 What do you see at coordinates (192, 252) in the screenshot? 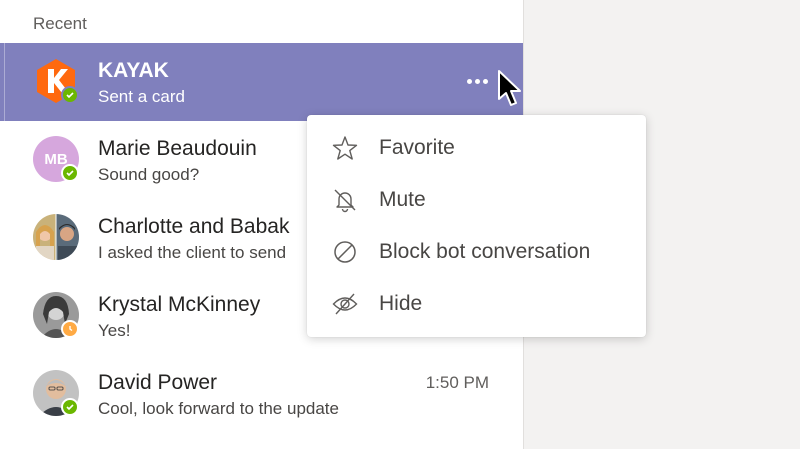
I see `chat-preview: I asked the client to send` at bounding box center [192, 252].